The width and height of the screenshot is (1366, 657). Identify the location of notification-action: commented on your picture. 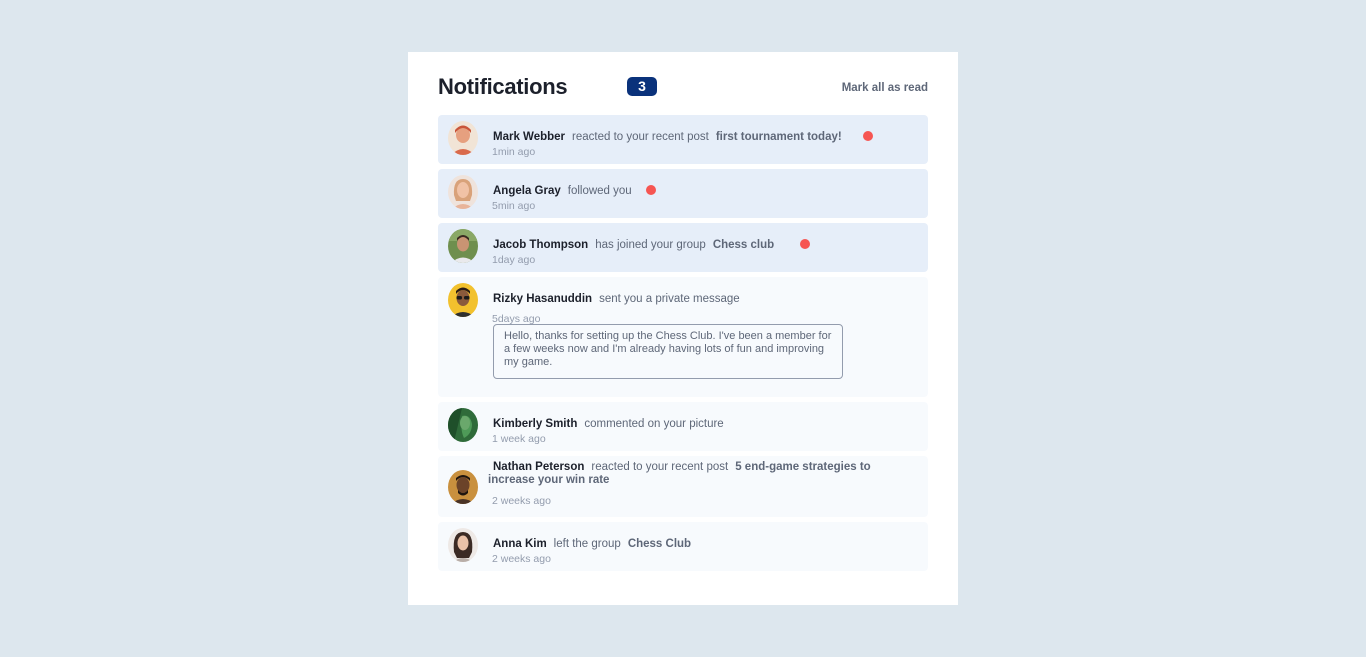
(654, 424).